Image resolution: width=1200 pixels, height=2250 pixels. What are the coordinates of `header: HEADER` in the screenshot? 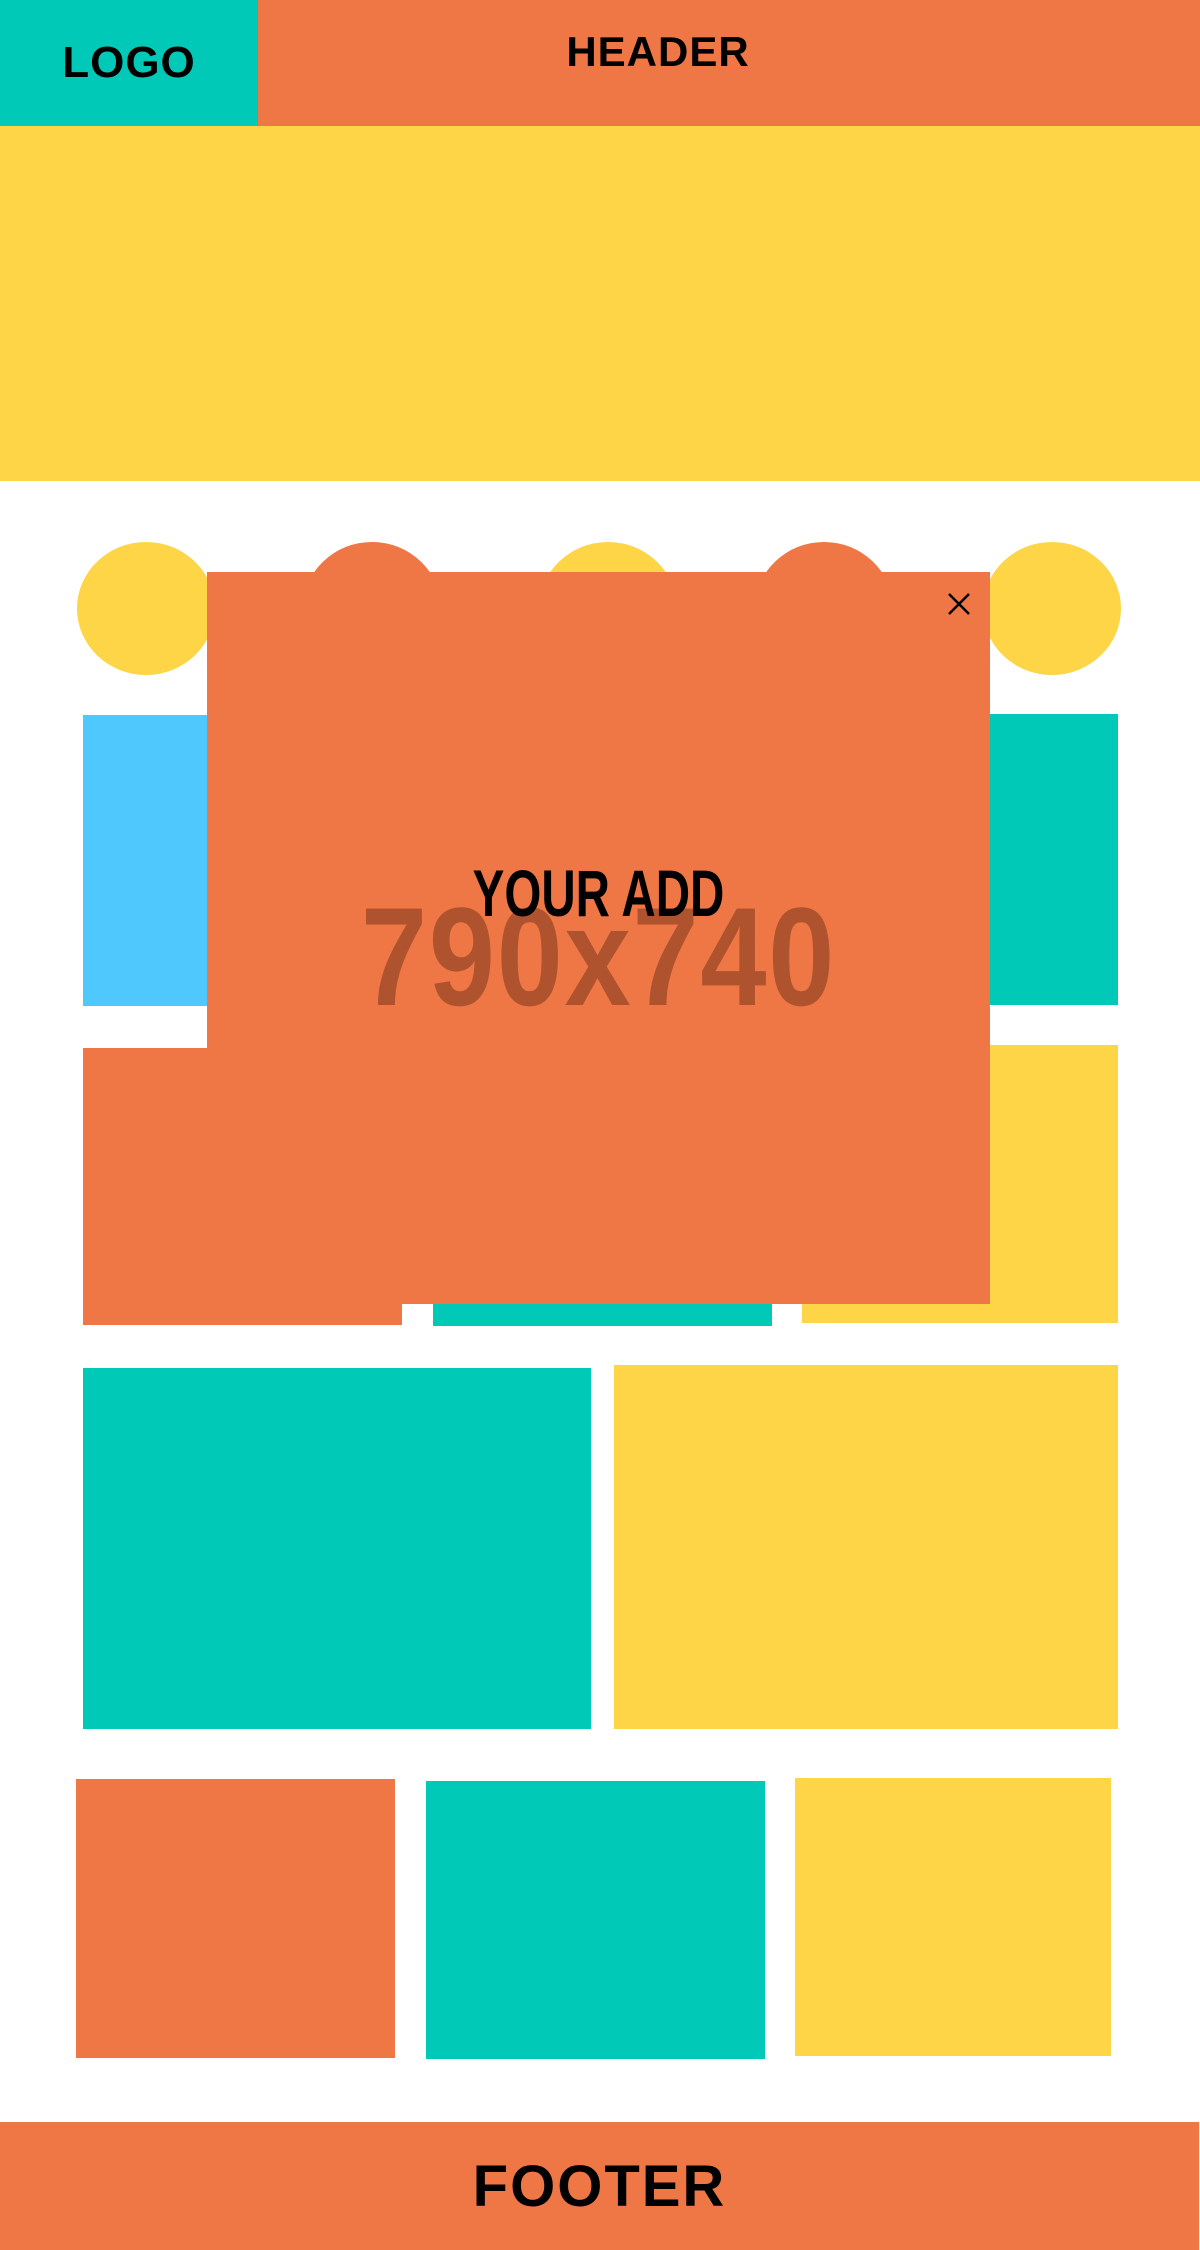 It's located at (729, 63).